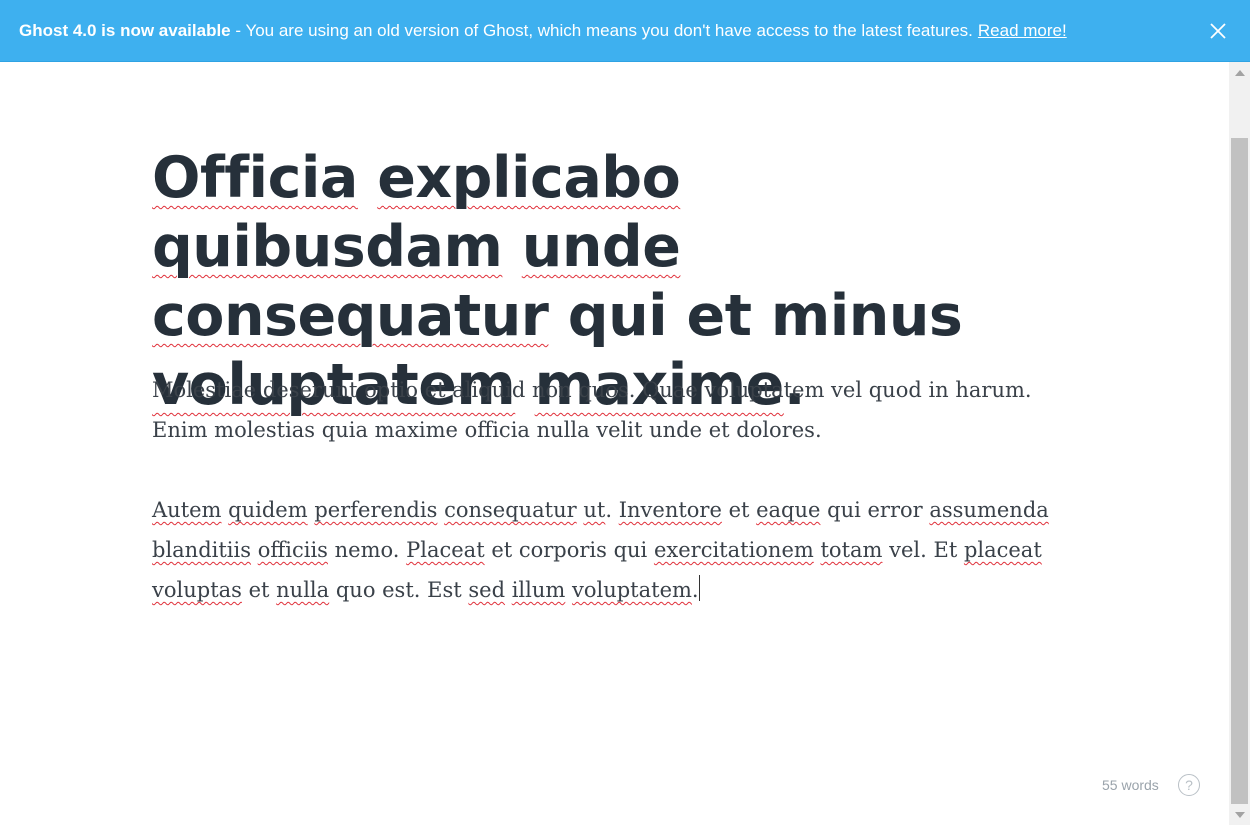  What do you see at coordinates (268, 510) in the screenshot?
I see `body-text-segment: quidem` at bounding box center [268, 510].